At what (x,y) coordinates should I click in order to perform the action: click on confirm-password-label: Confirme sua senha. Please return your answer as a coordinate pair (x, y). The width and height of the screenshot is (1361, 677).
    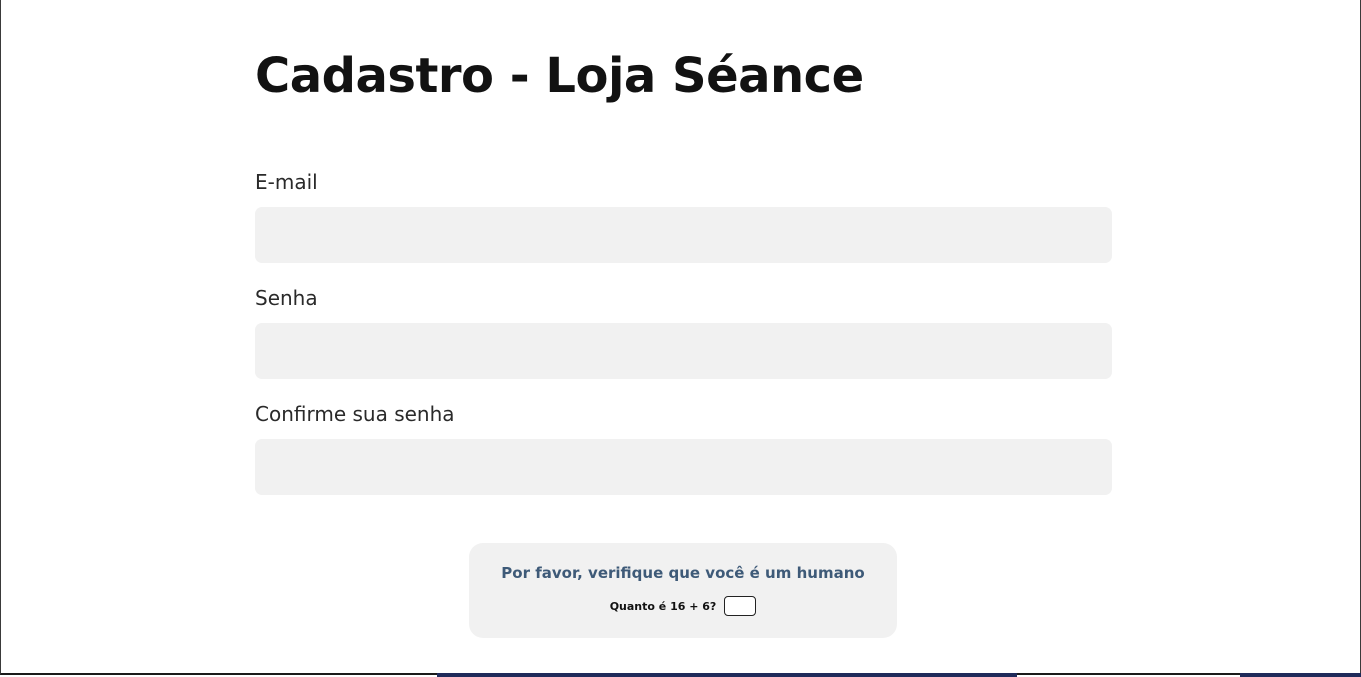
    Looking at the image, I should click on (355, 414).